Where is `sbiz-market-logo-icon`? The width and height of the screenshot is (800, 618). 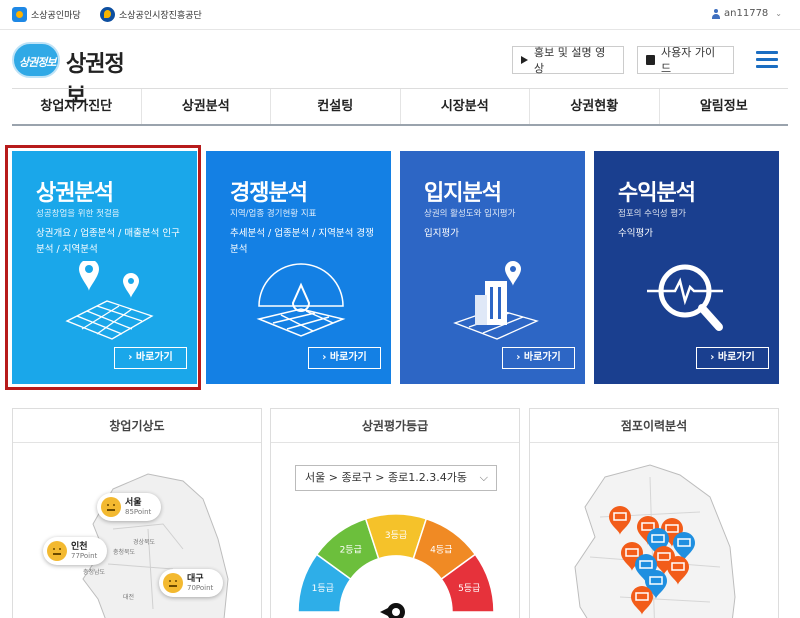 sbiz-market-logo-icon is located at coordinates (19, 14).